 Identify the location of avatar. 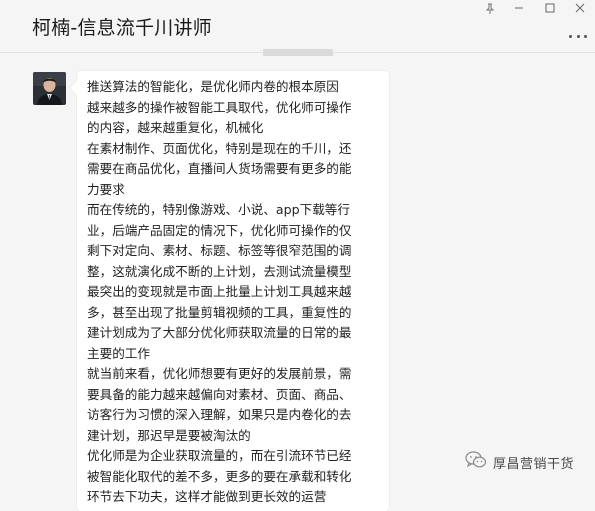
(49, 88).